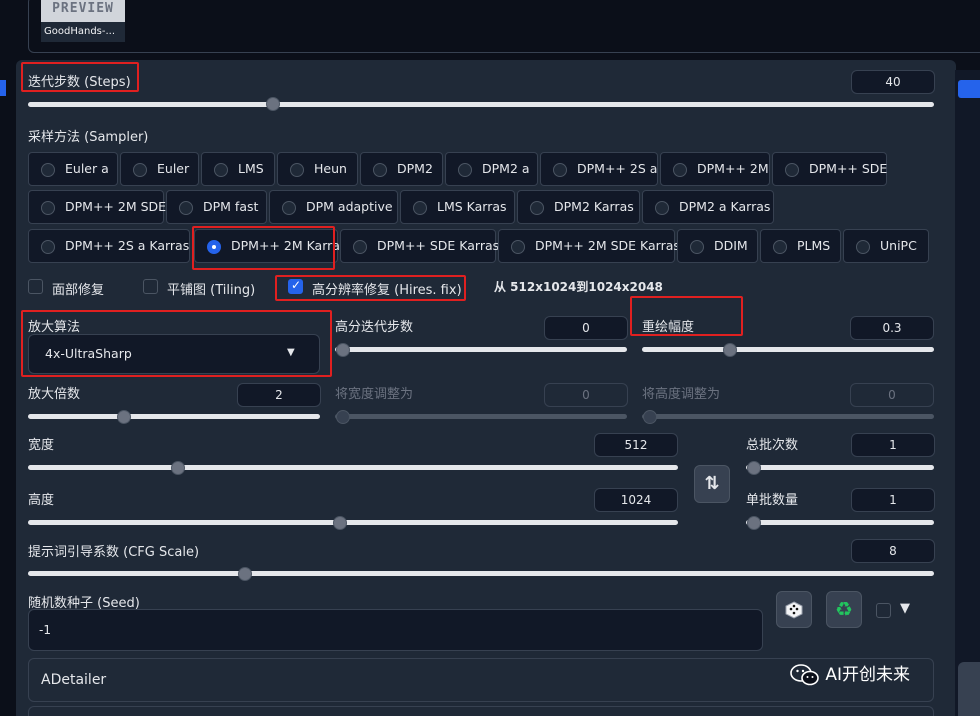 The image size is (980, 716). I want to click on sampler-option-dpm2-karras: DPM2 Karras, so click(578, 207).